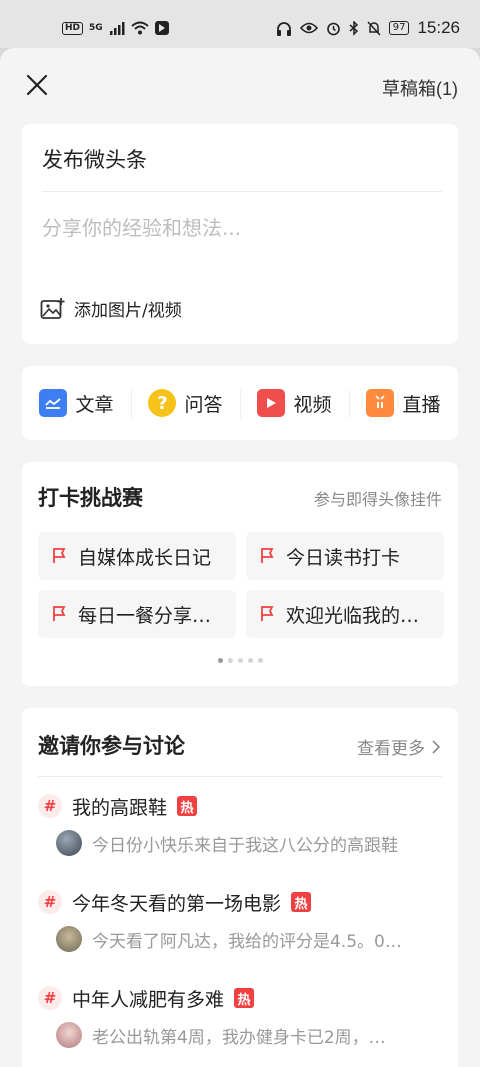 This screenshot has height=1067, width=480. I want to click on chevron-right-icon, so click(436, 746).